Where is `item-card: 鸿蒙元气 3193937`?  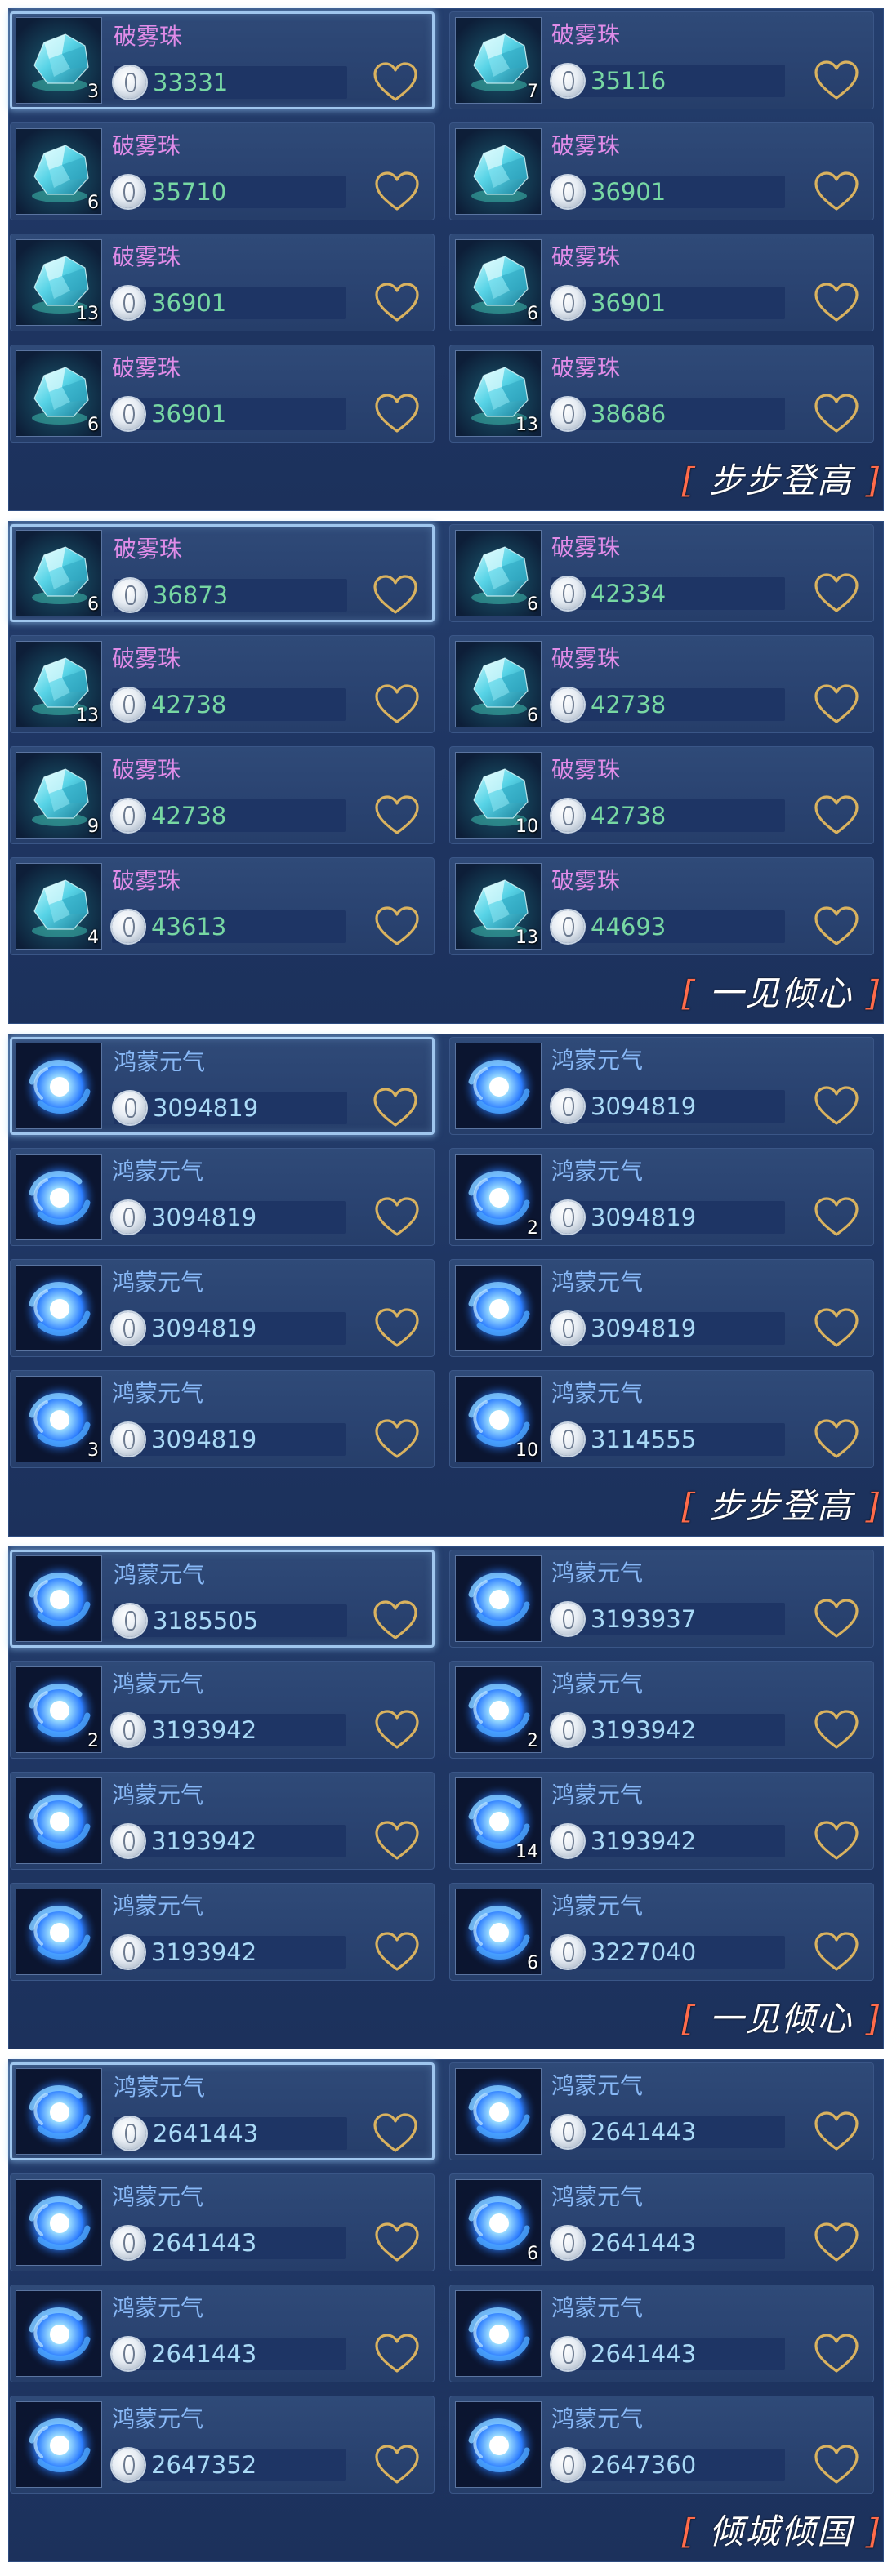 item-card: 鸿蒙元气 3193937 is located at coordinates (661, 1599).